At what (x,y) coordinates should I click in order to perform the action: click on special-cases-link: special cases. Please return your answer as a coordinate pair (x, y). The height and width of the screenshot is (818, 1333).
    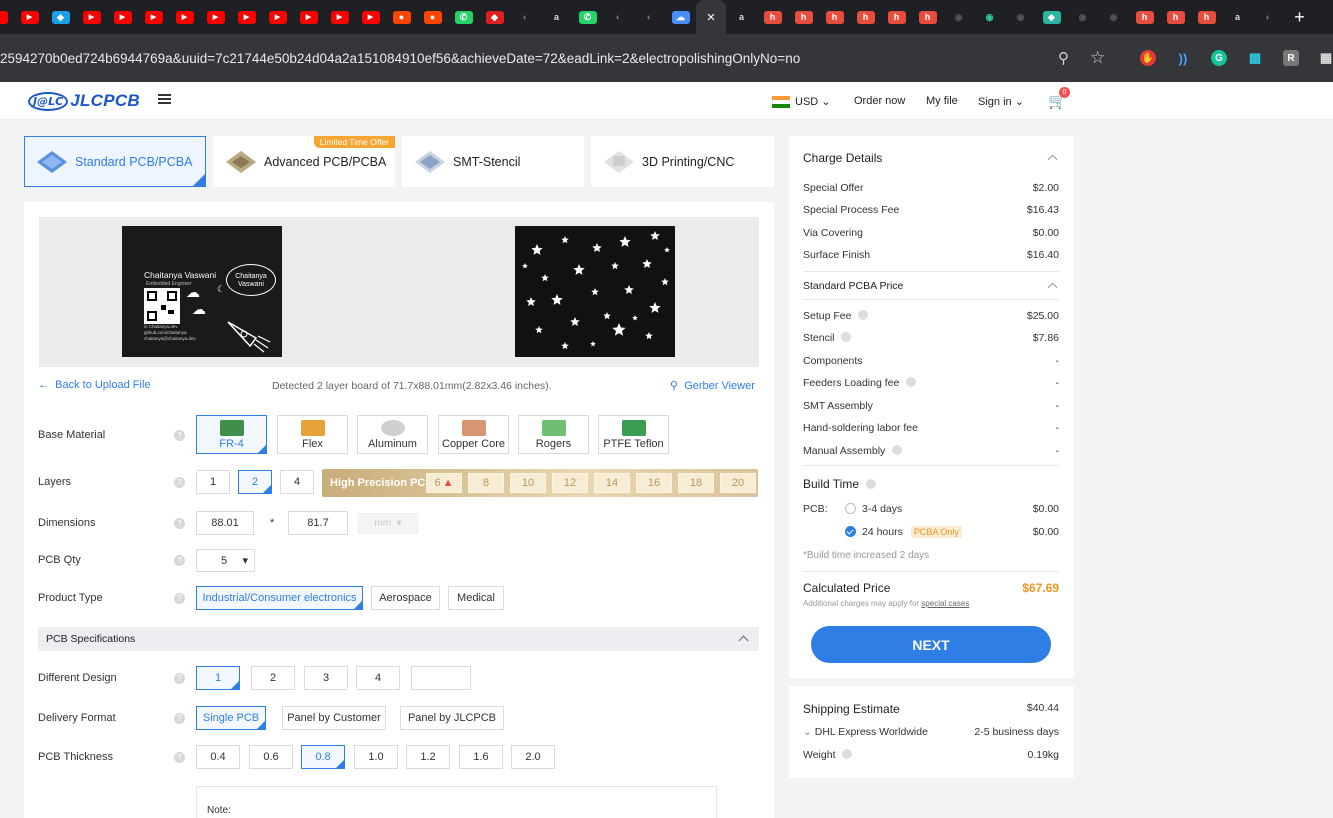
    Looking at the image, I should click on (945, 603).